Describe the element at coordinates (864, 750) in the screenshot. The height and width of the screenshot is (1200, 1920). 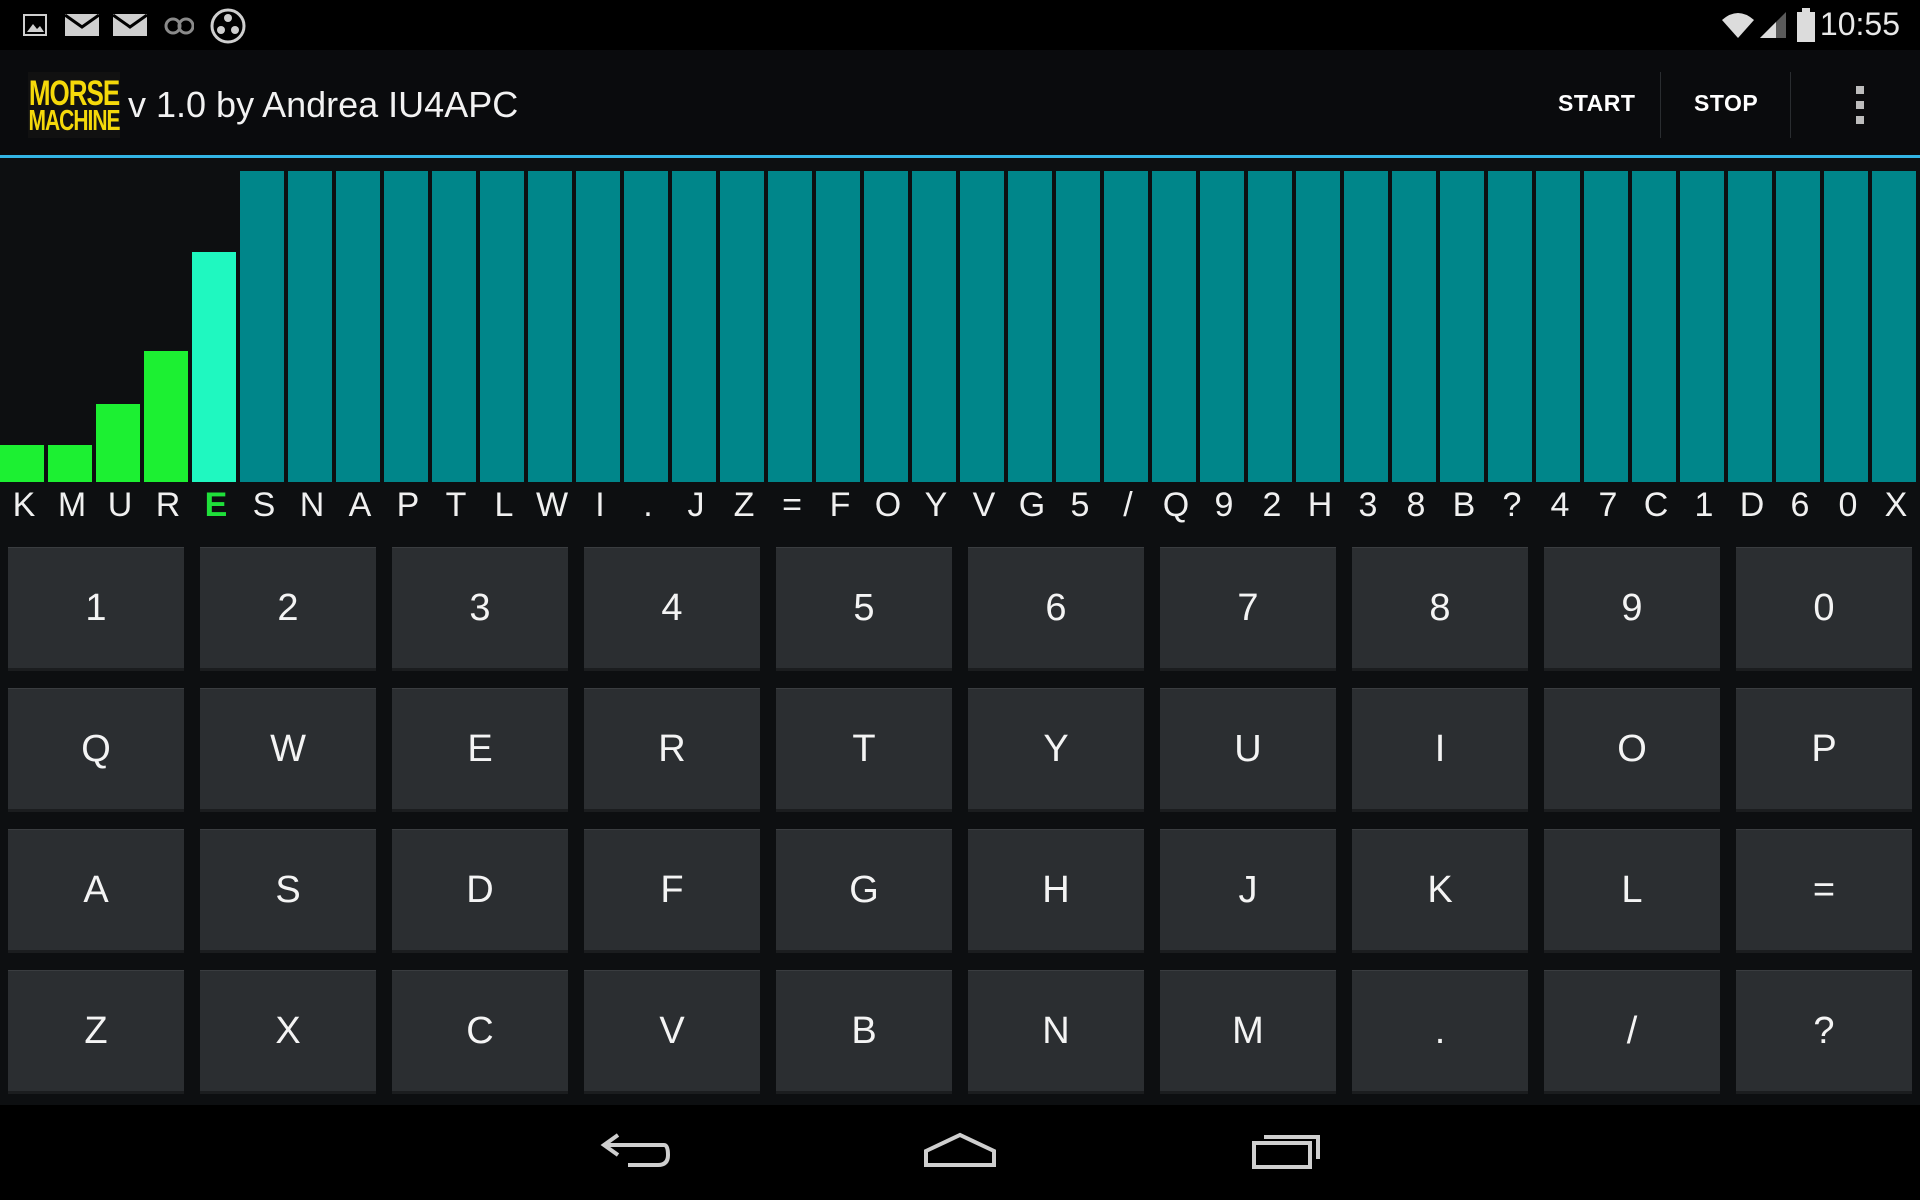
I see `key-button: T` at that location.